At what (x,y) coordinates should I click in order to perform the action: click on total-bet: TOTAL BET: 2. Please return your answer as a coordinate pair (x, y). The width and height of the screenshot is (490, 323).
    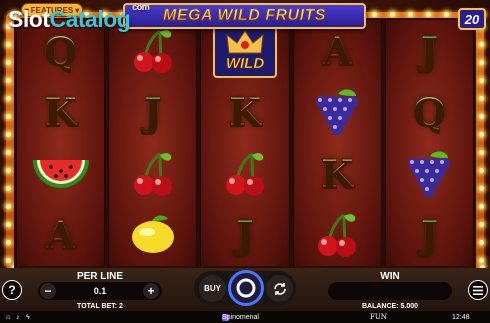
    Looking at the image, I should click on (100, 306).